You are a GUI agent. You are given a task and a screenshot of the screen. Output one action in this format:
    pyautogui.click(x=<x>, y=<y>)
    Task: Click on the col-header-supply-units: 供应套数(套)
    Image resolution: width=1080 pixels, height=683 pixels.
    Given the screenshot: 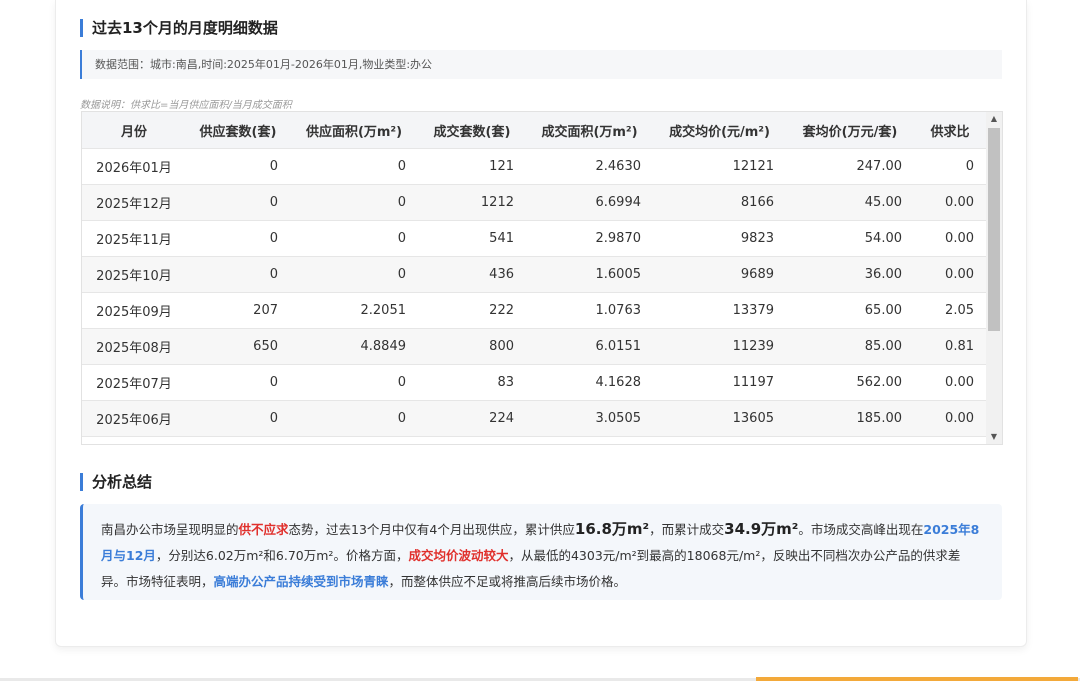 What is the action you would take?
    pyautogui.click(x=238, y=130)
    